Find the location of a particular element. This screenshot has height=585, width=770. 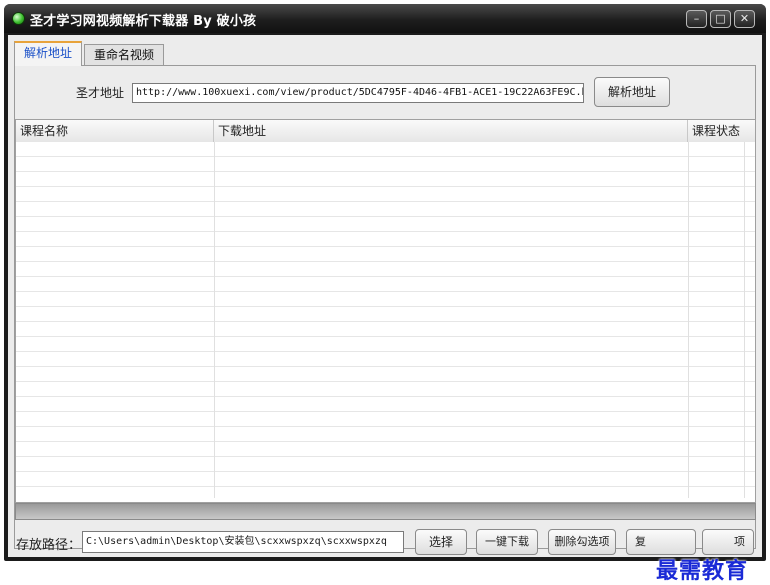

delete-checked-button: 删除勾选项 is located at coordinates (582, 542).